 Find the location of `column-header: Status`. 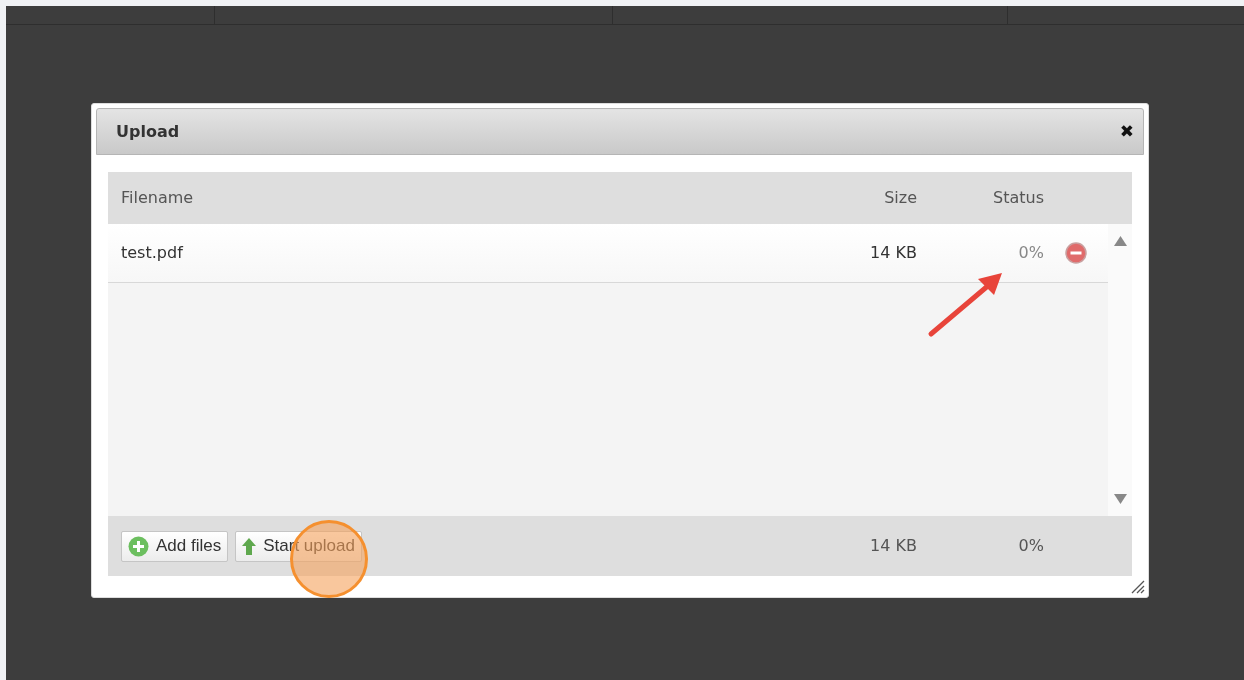

column-header: Status is located at coordinates (1018, 198).